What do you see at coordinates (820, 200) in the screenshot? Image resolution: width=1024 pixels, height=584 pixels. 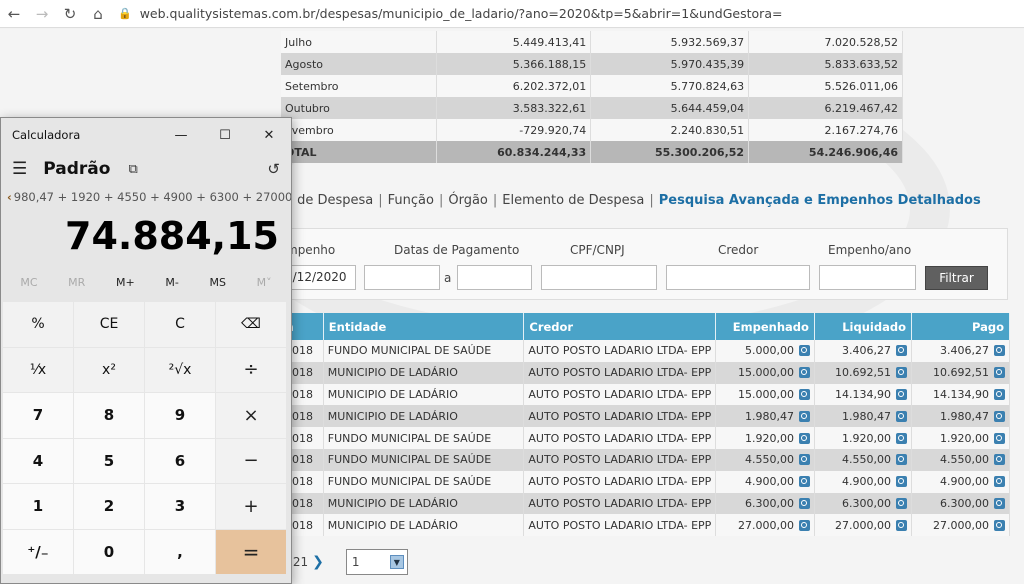 I see `tab-pesquisa-avancada: Pesquisa Avançada e Empenhos Detalhados` at bounding box center [820, 200].